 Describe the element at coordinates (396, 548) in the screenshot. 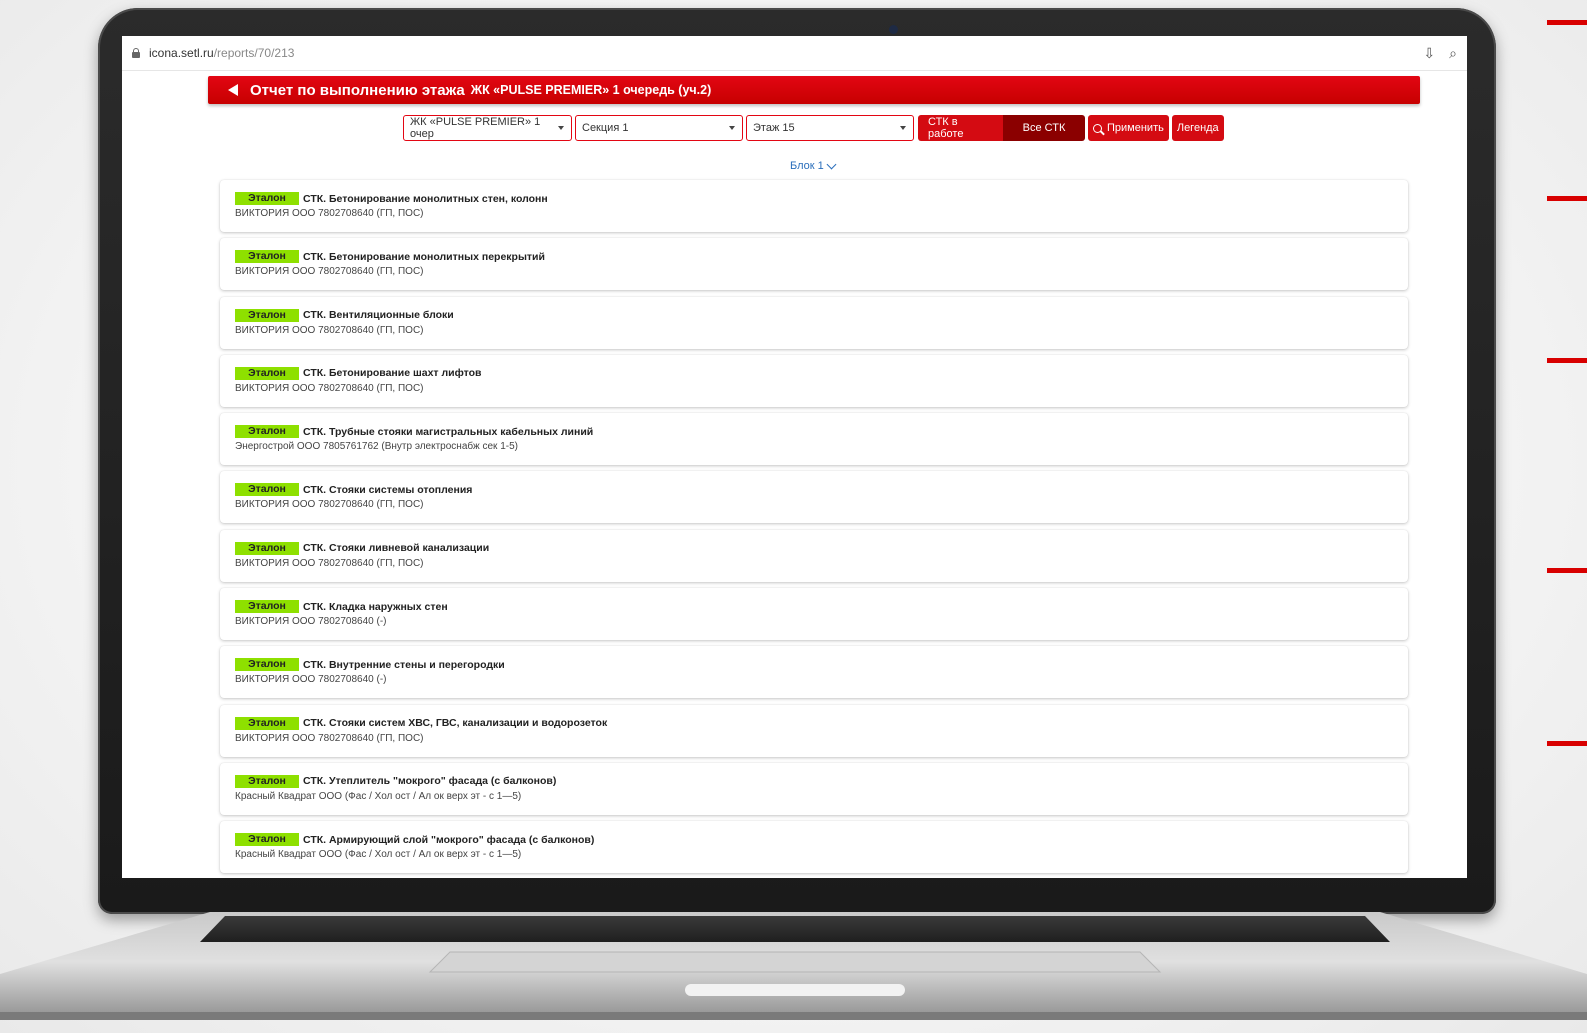

I see `item-title: СТК. Стояки ливневой канализации` at that location.